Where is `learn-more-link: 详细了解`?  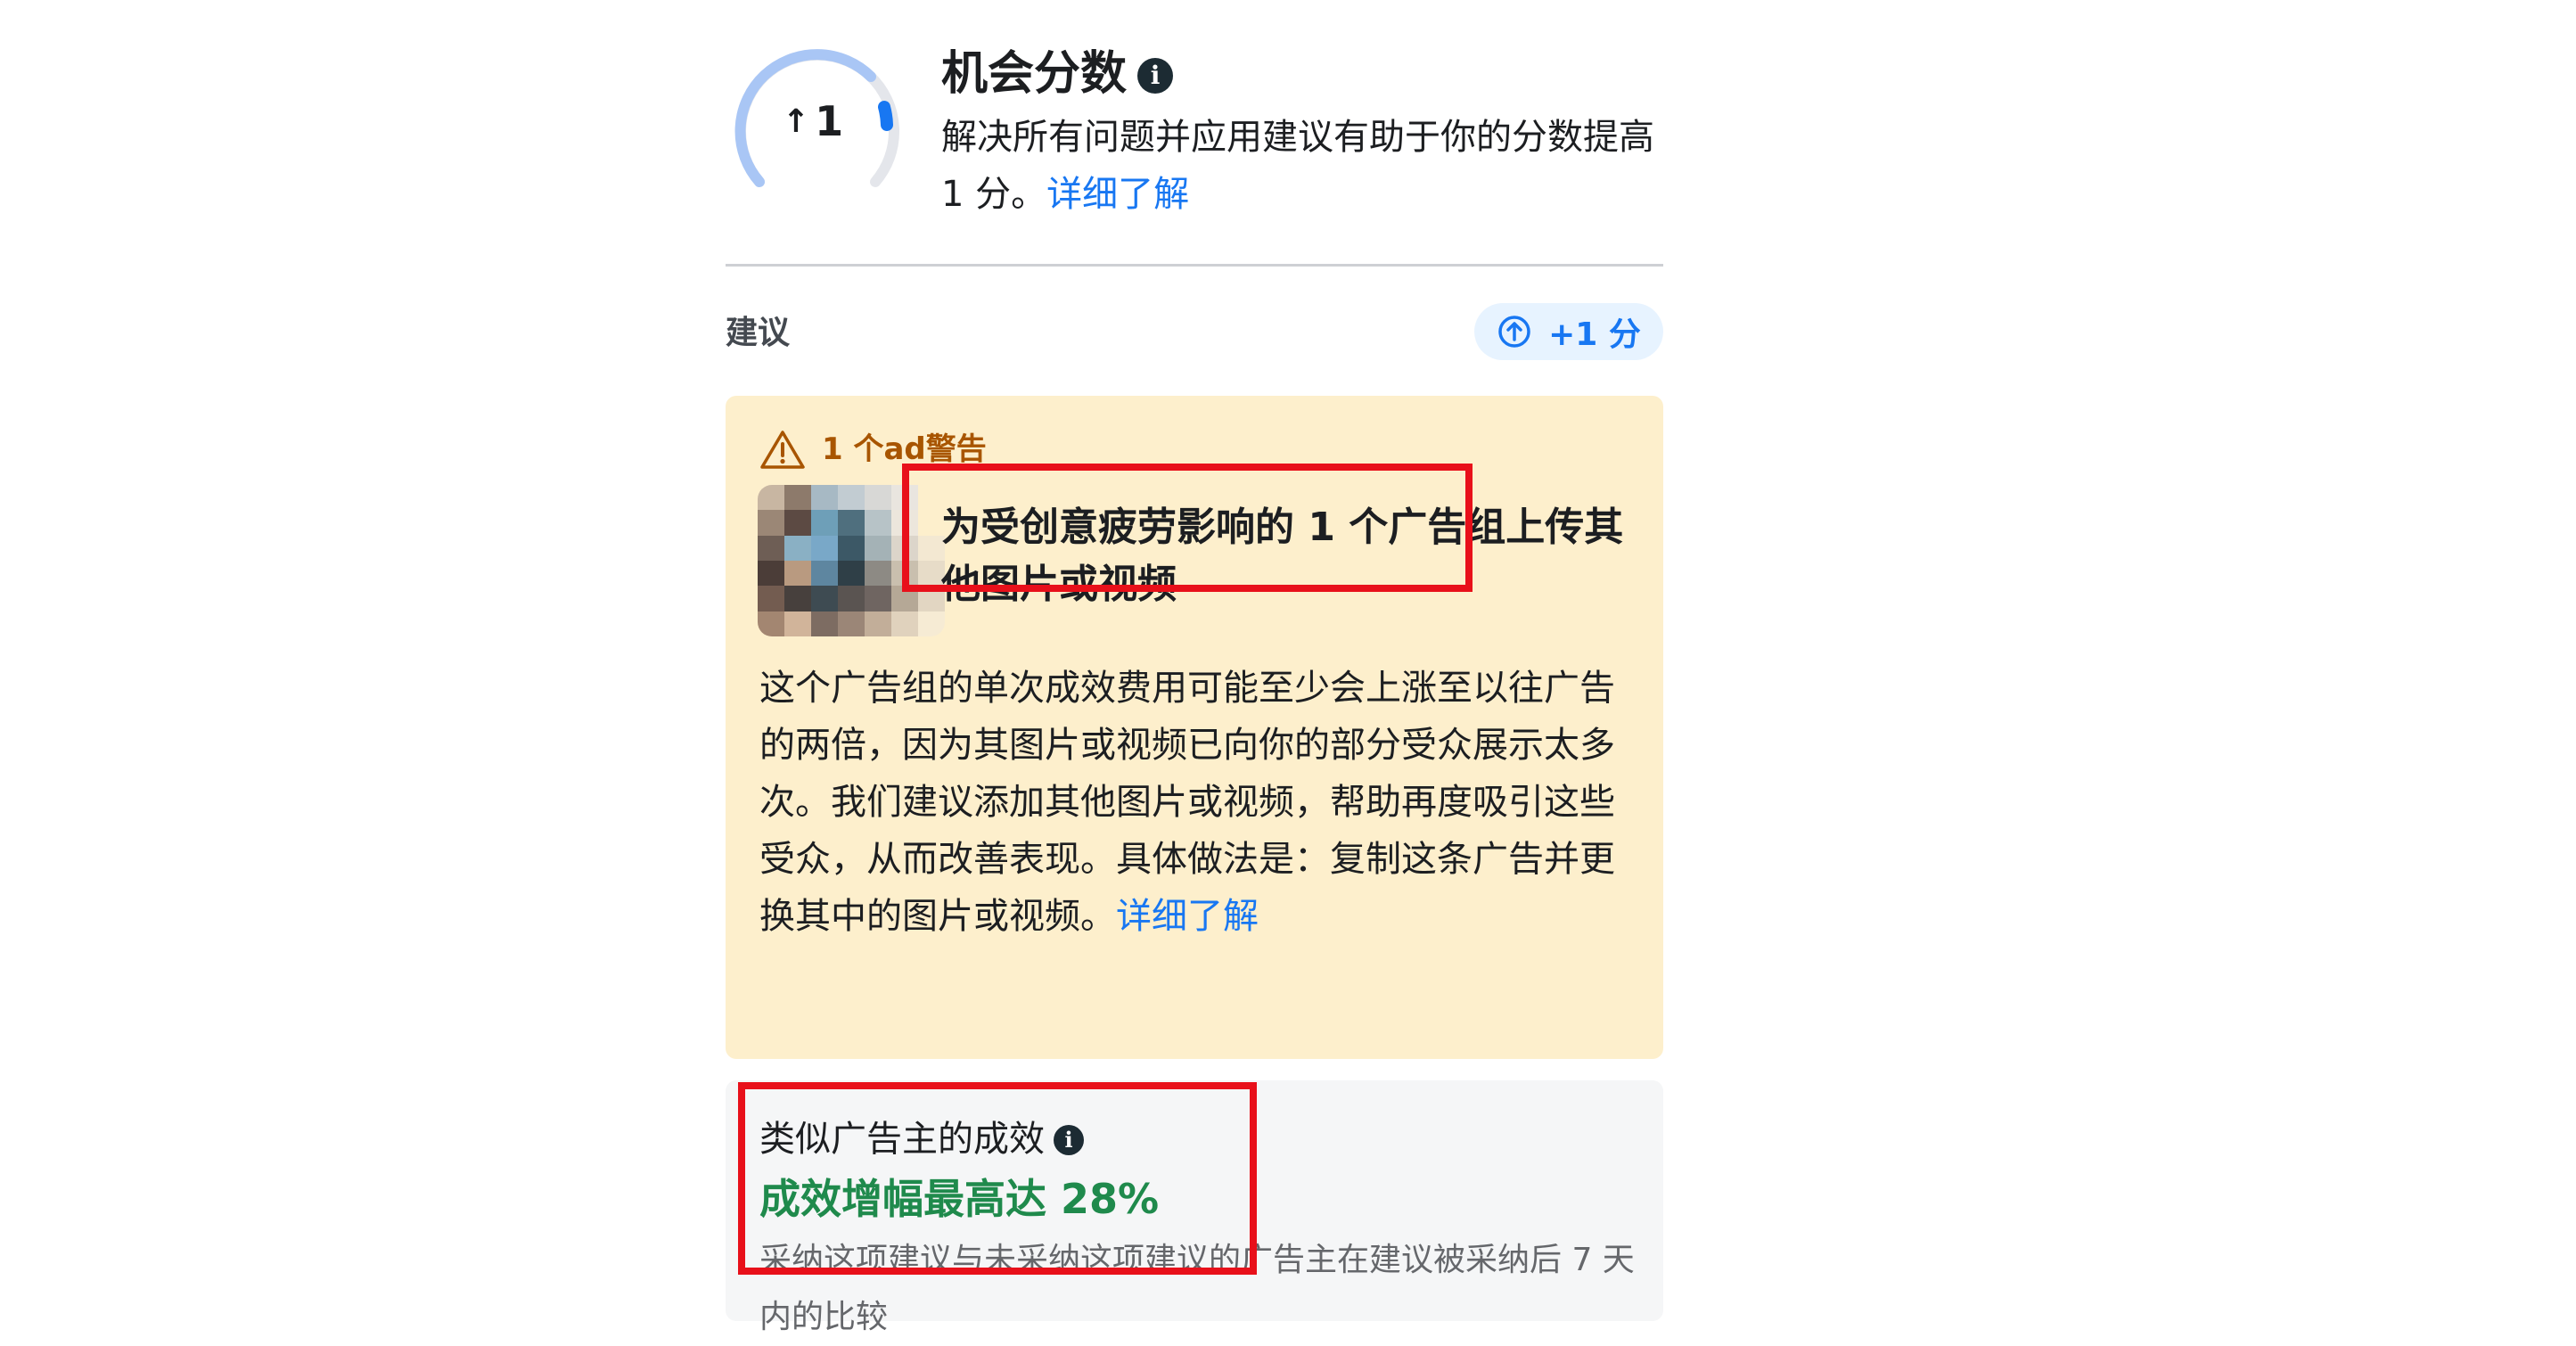
learn-more-link: 详细了解 is located at coordinates (1117, 194).